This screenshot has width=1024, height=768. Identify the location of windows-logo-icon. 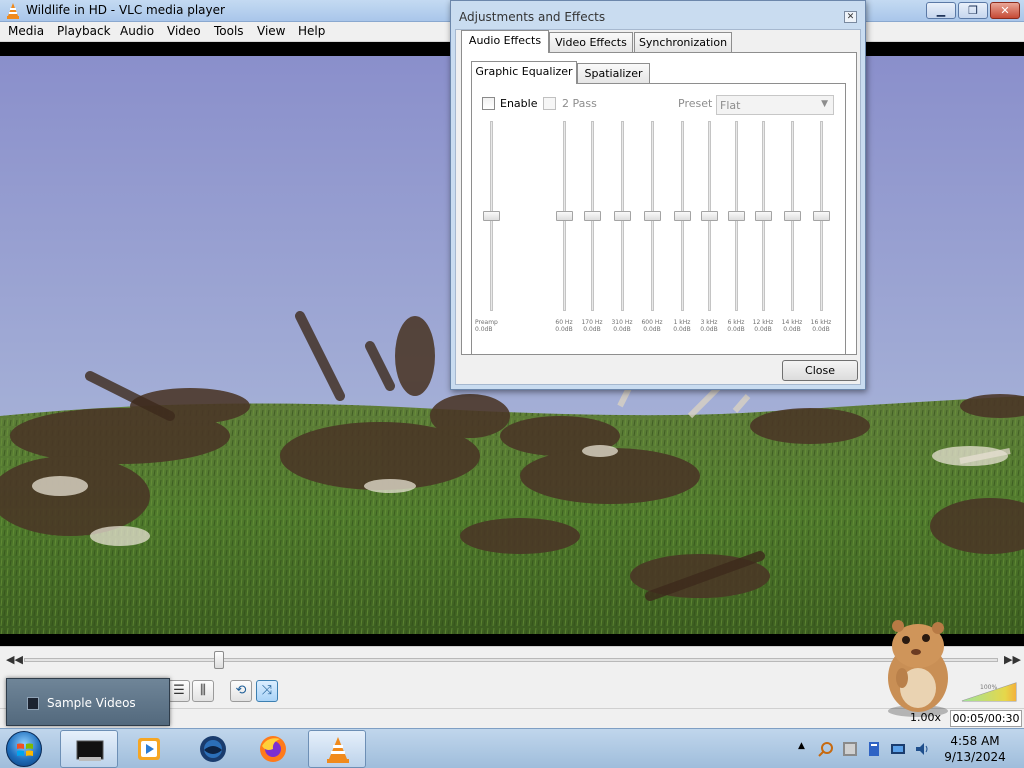
(25, 749).